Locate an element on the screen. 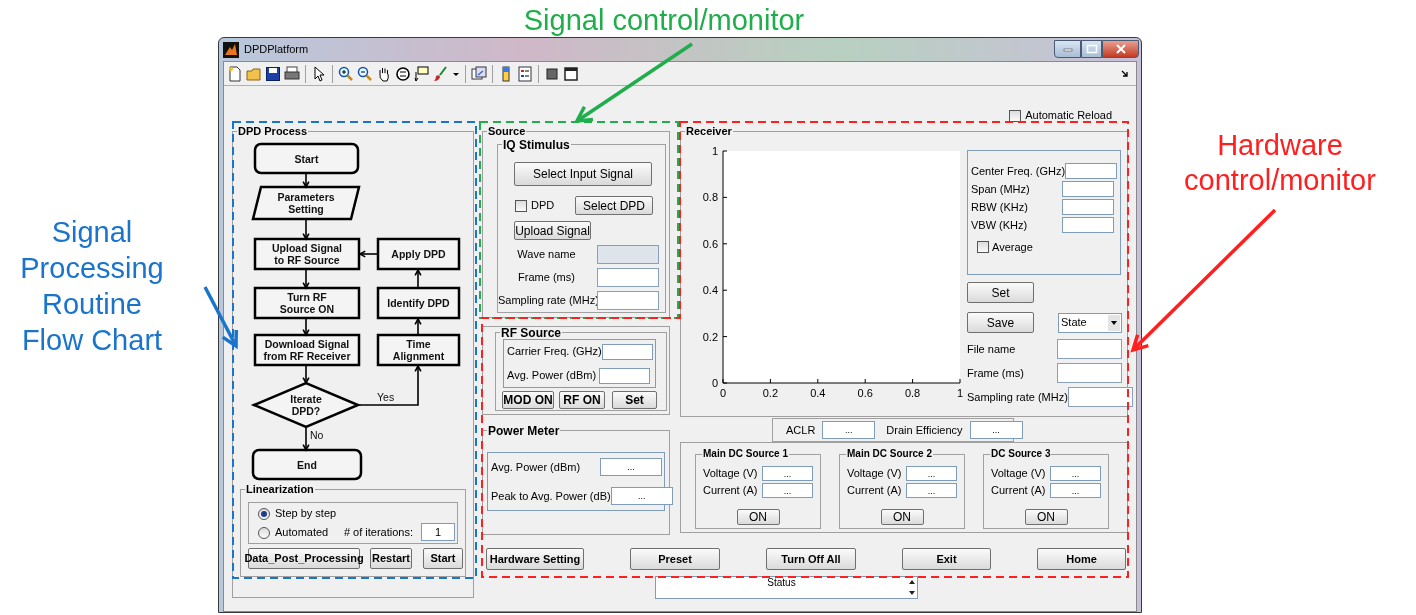 The height and width of the screenshot is (615, 1416). field-label: # of iterations: is located at coordinates (378, 532).